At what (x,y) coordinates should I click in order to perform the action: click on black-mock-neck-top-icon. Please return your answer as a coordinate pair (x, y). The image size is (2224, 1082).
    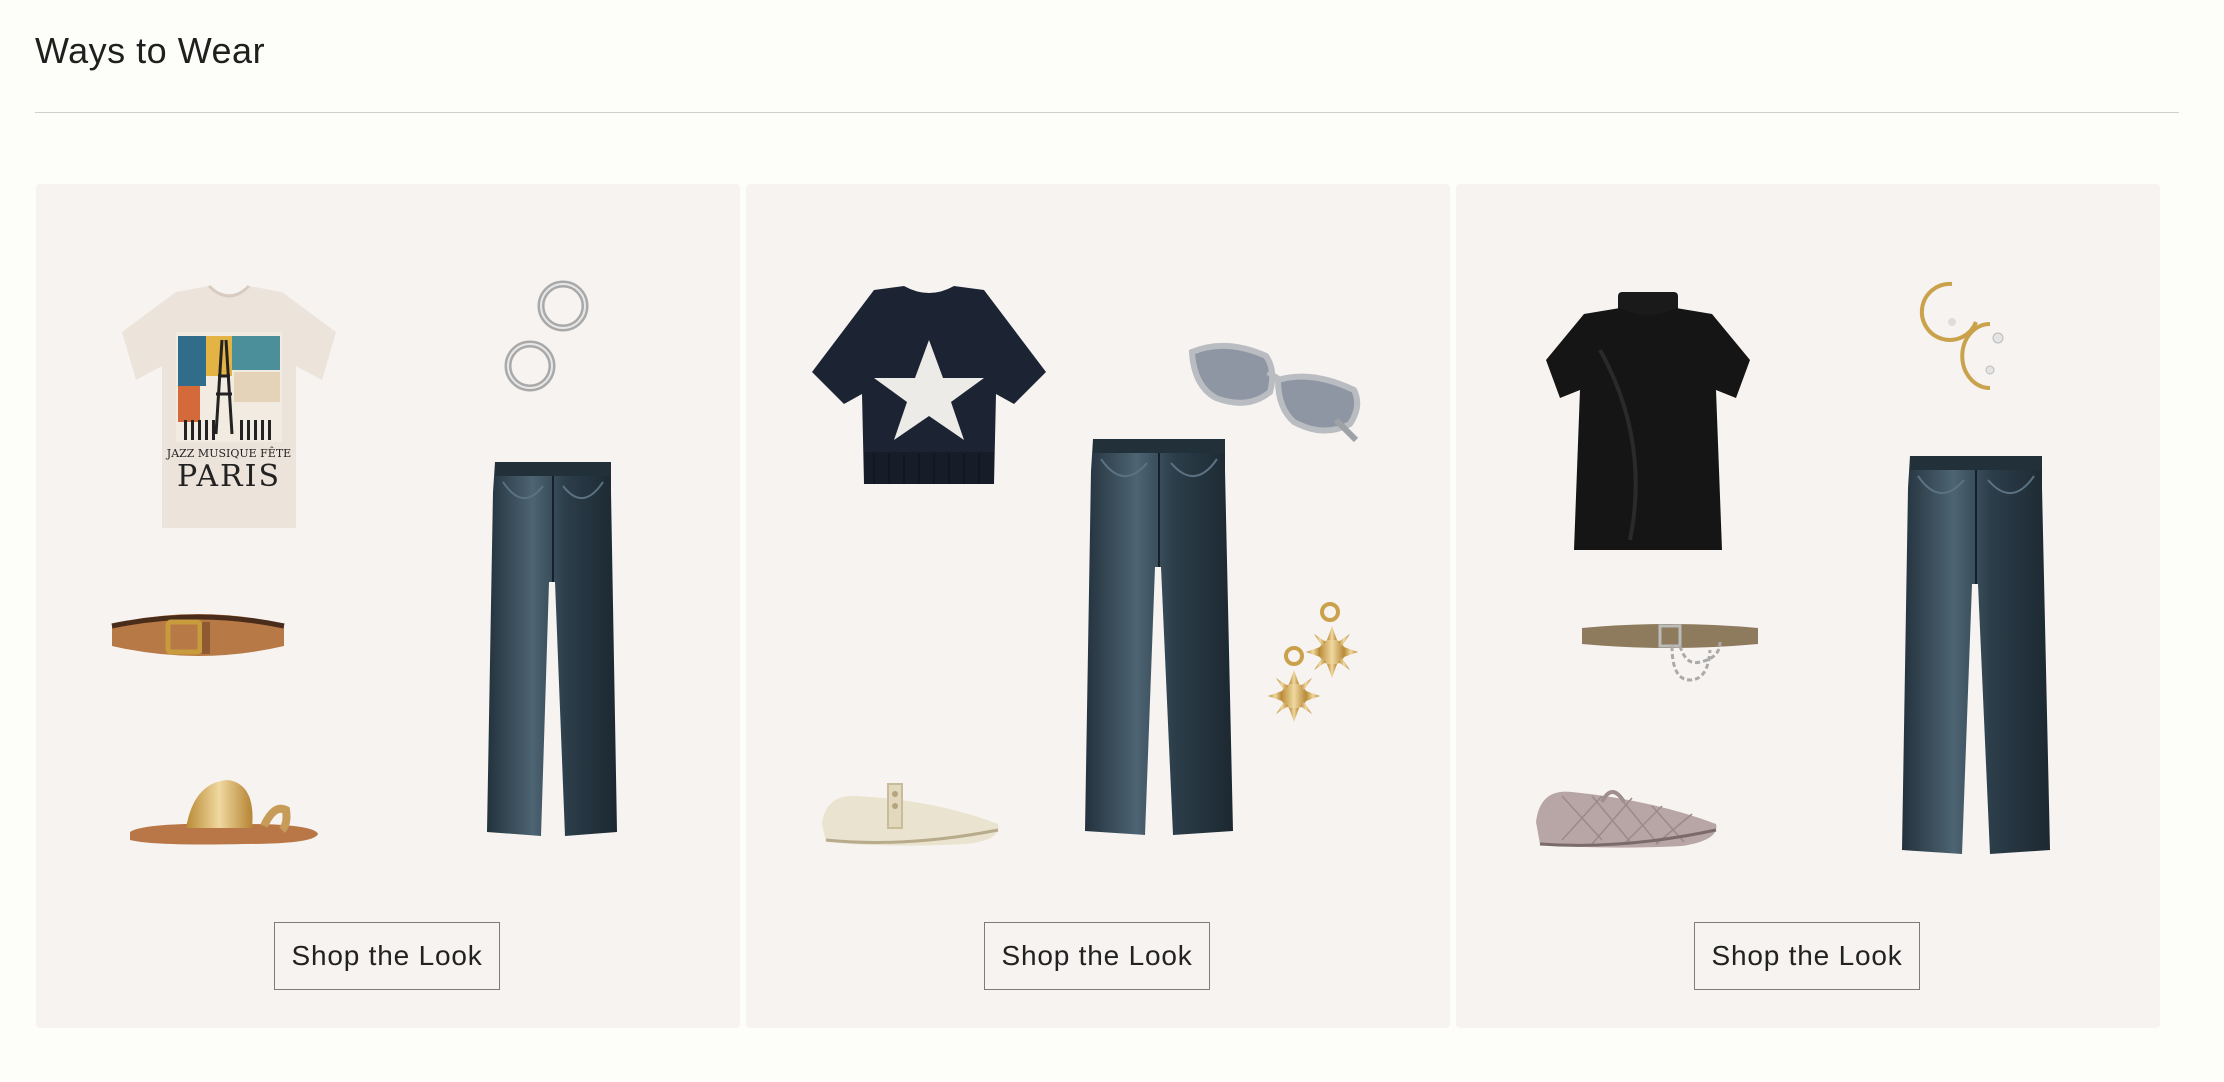
    Looking at the image, I should click on (1648, 423).